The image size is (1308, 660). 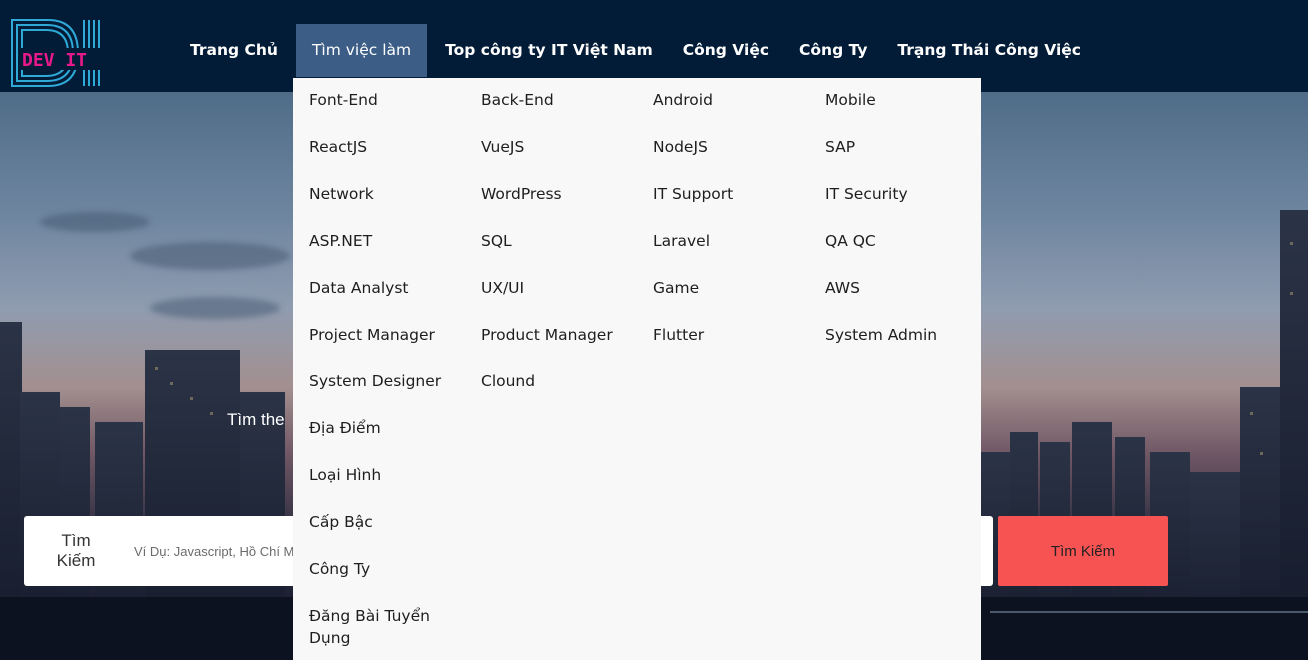 What do you see at coordinates (372, 335) in the screenshot?
I see `dropdown-item-project-manager: Project Manager` at bounding box center [372, 335].